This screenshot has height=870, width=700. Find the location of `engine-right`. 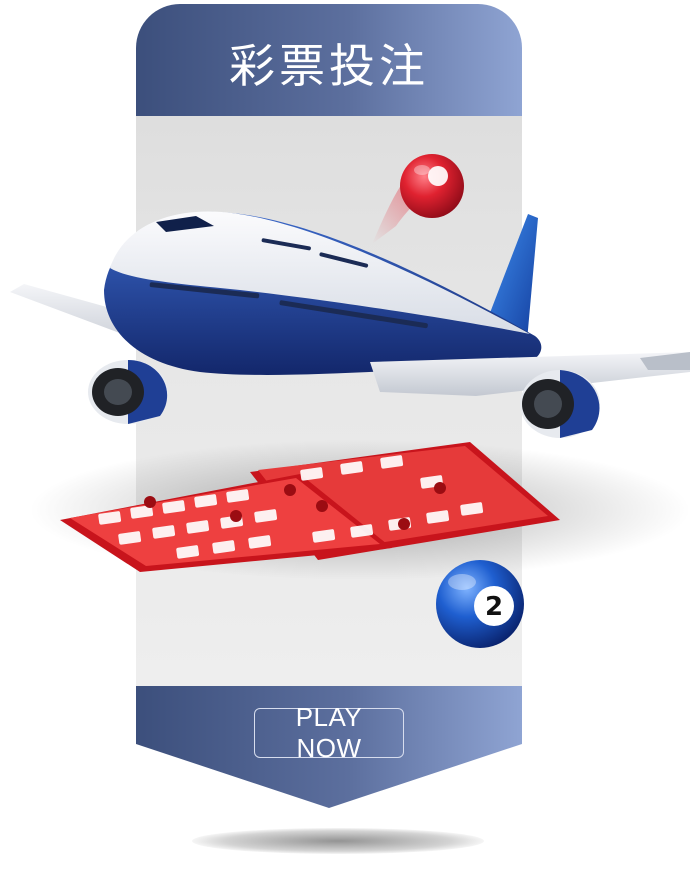

engine-right is located at coordinates (560, 404).